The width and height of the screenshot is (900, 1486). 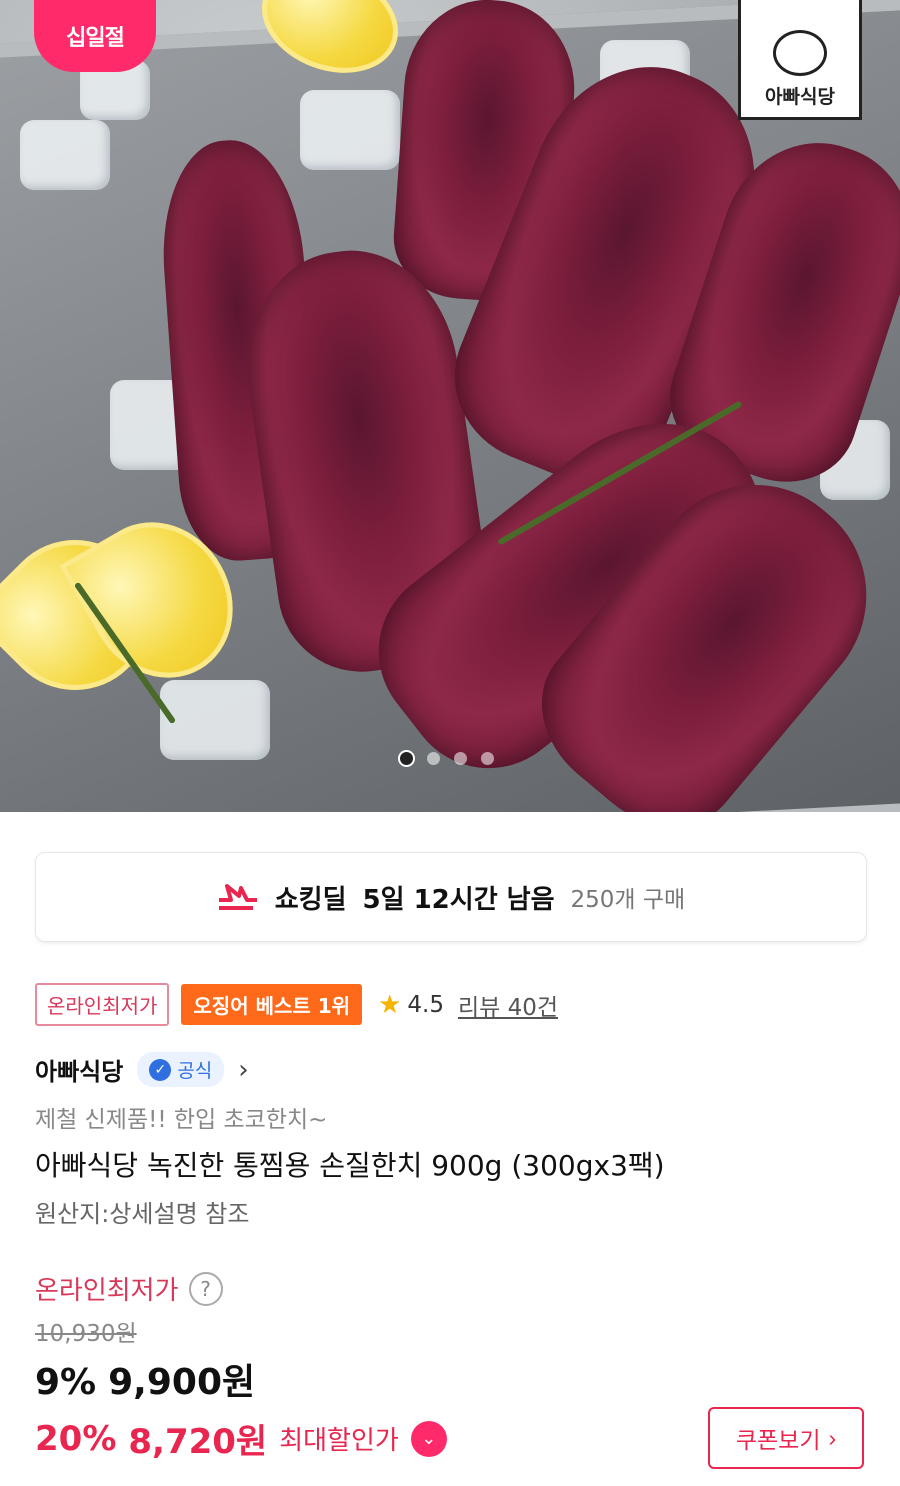 What do you see at coordinates (428, 1438) in the screenshot?
I see `chevron-down-icon: ⌄` at bounding box center [428, 1438].